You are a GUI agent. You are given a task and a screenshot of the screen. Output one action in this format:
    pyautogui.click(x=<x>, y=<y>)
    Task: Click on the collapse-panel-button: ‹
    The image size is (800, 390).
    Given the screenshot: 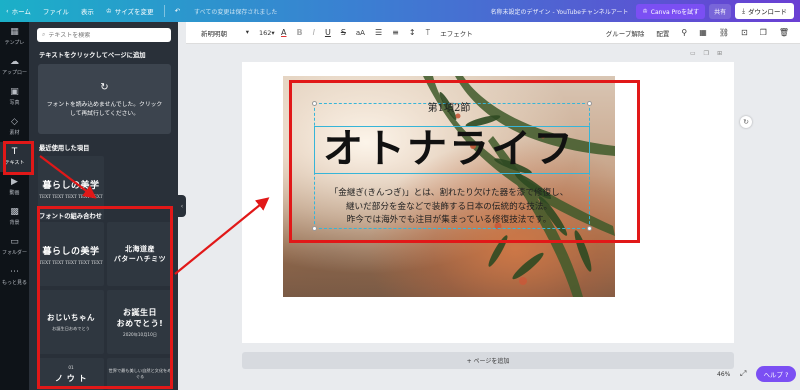 What is the action you would take?
    pyautogui.click(x=182, y=206)
    